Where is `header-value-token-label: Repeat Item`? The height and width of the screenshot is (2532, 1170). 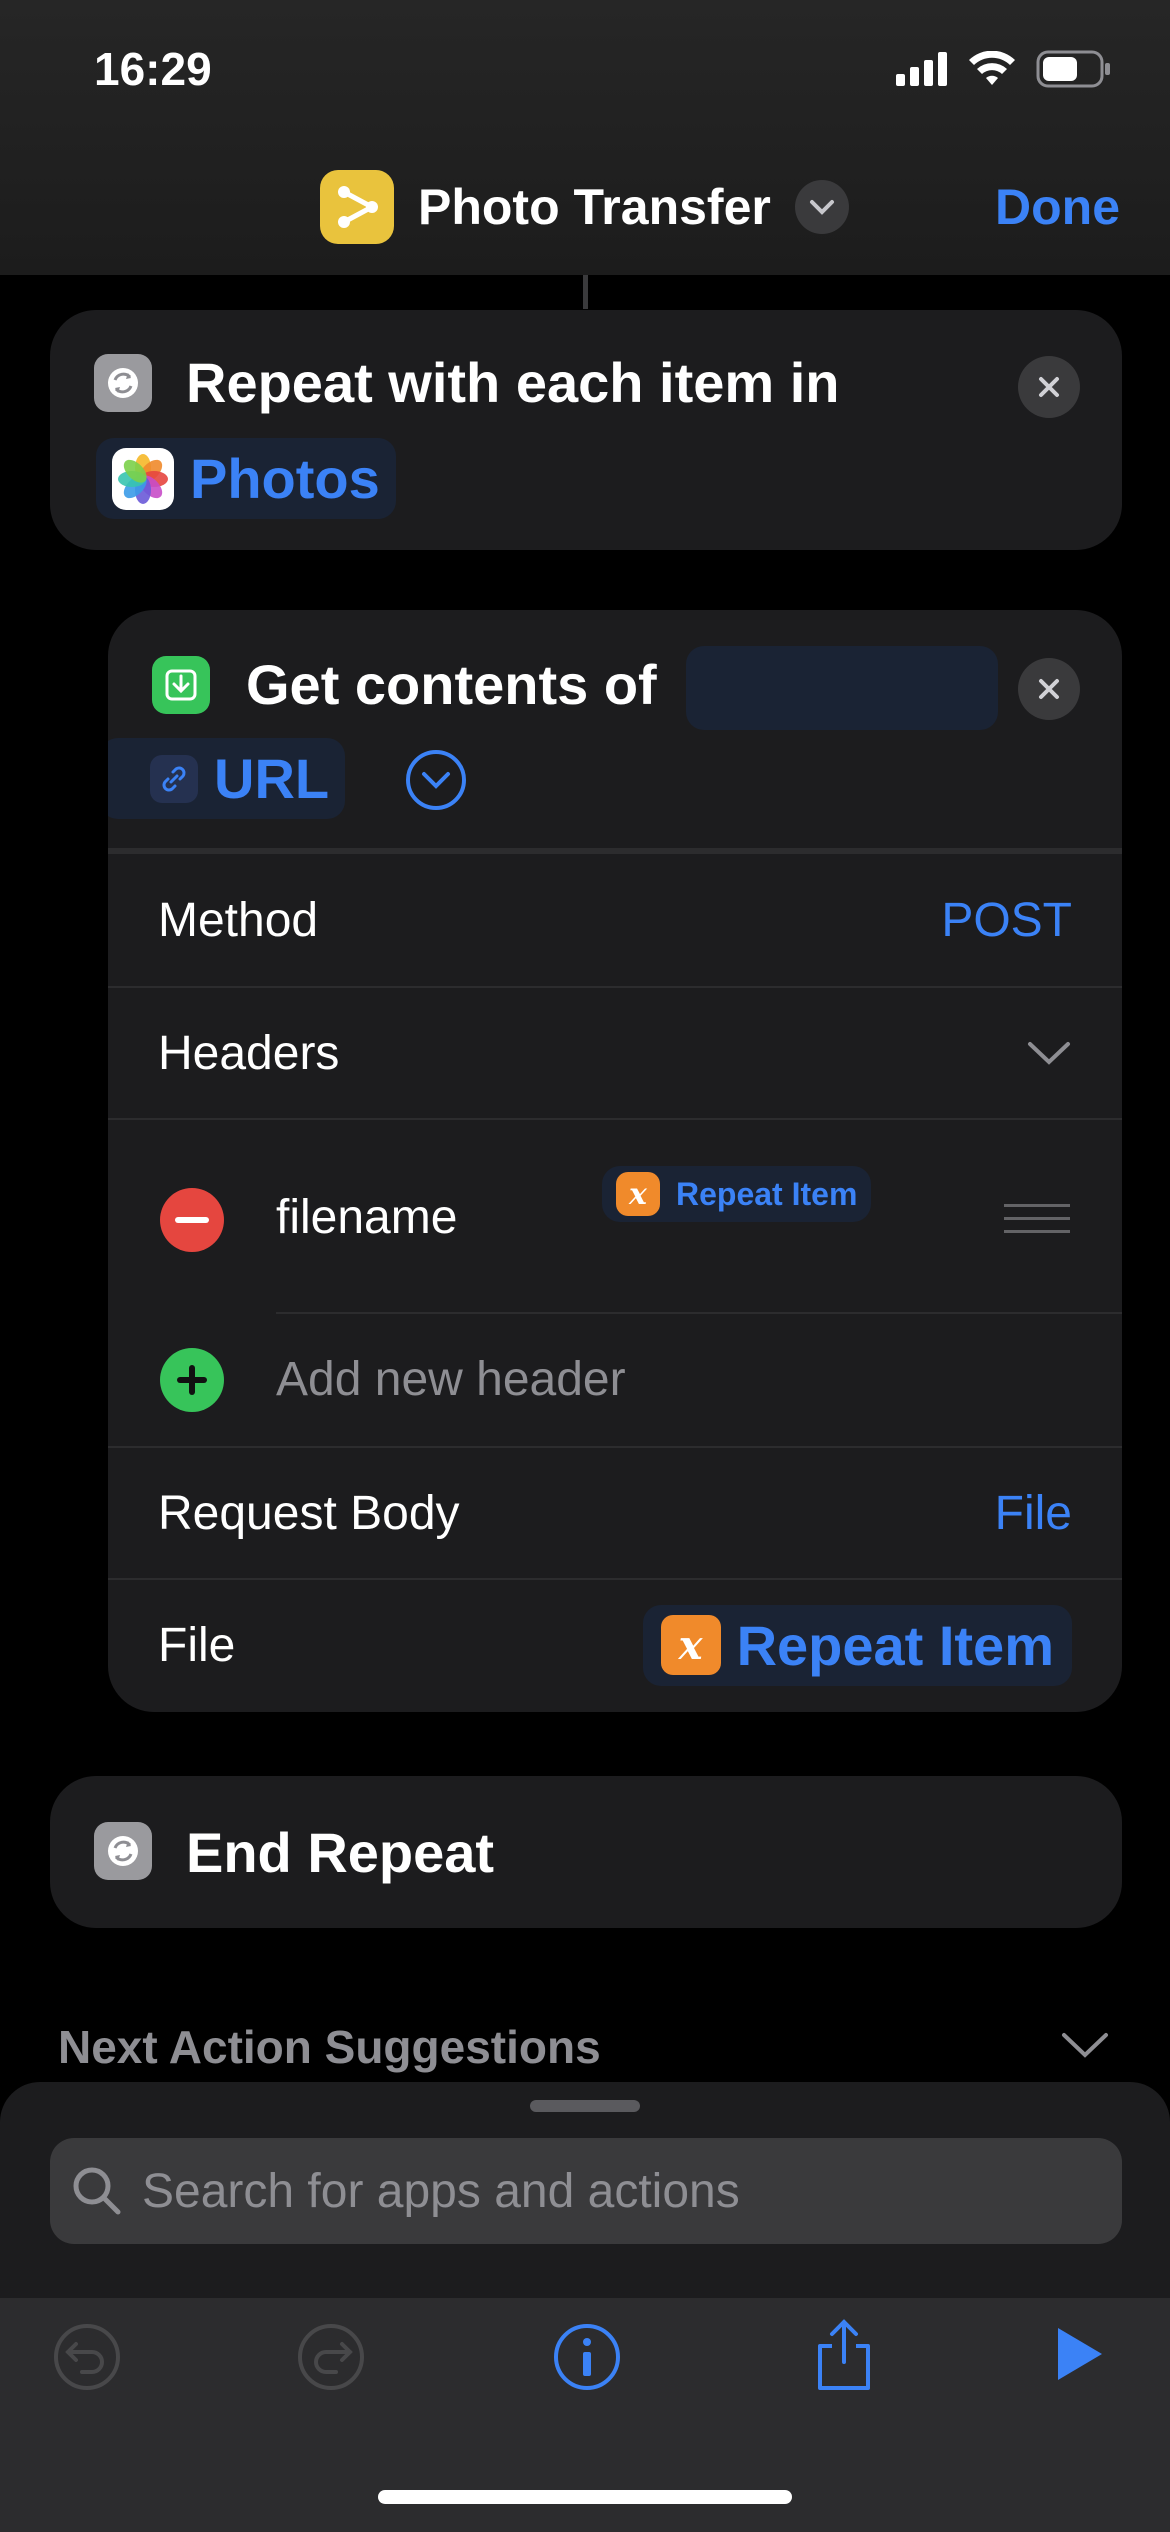 header-value-token-label: Repeat Item is located at coordinates (767, 1193).